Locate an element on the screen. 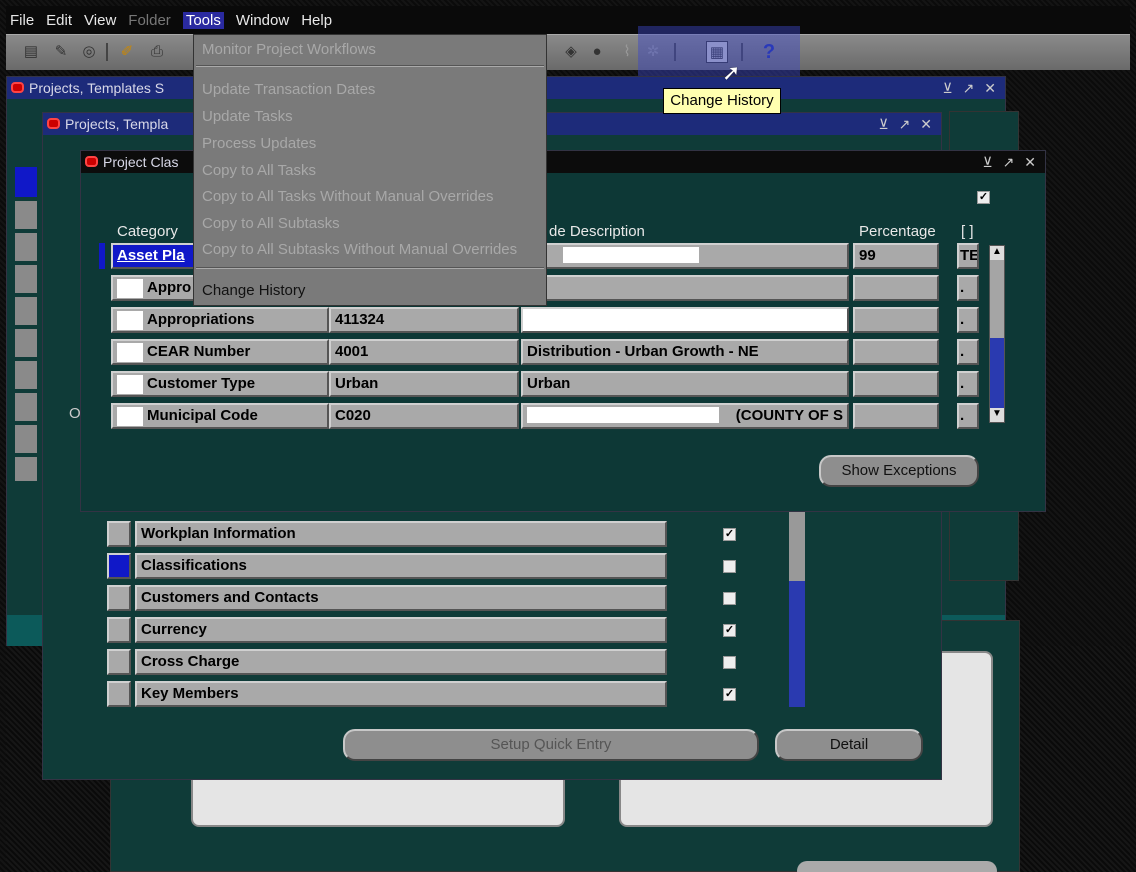 The image size is (1136, 872). menu-item-update-transaction-dates: Update Transaction Dates is located at coordinates (288, 89).